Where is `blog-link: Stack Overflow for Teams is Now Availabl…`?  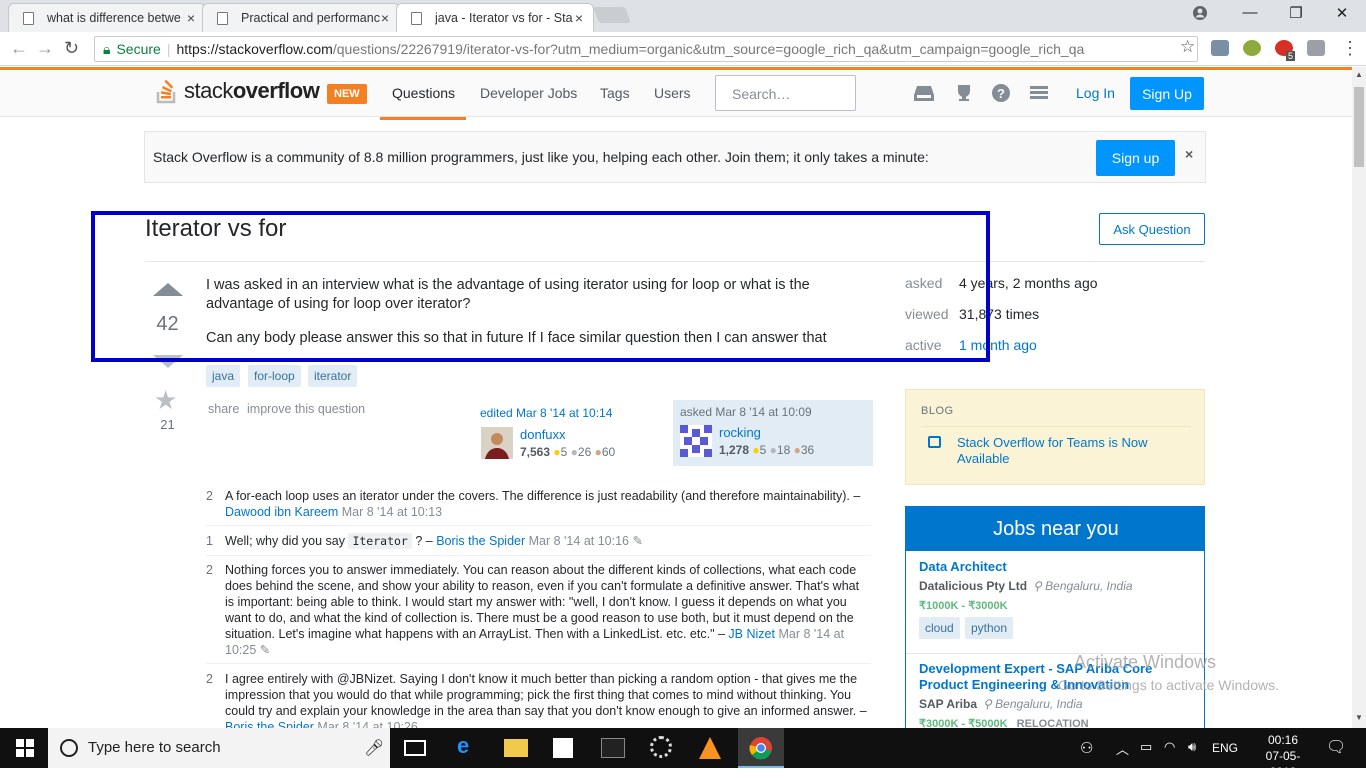
blog-link: Stack Overflow for Teams is Now Availabl… is located at coordinates (1072, 451).